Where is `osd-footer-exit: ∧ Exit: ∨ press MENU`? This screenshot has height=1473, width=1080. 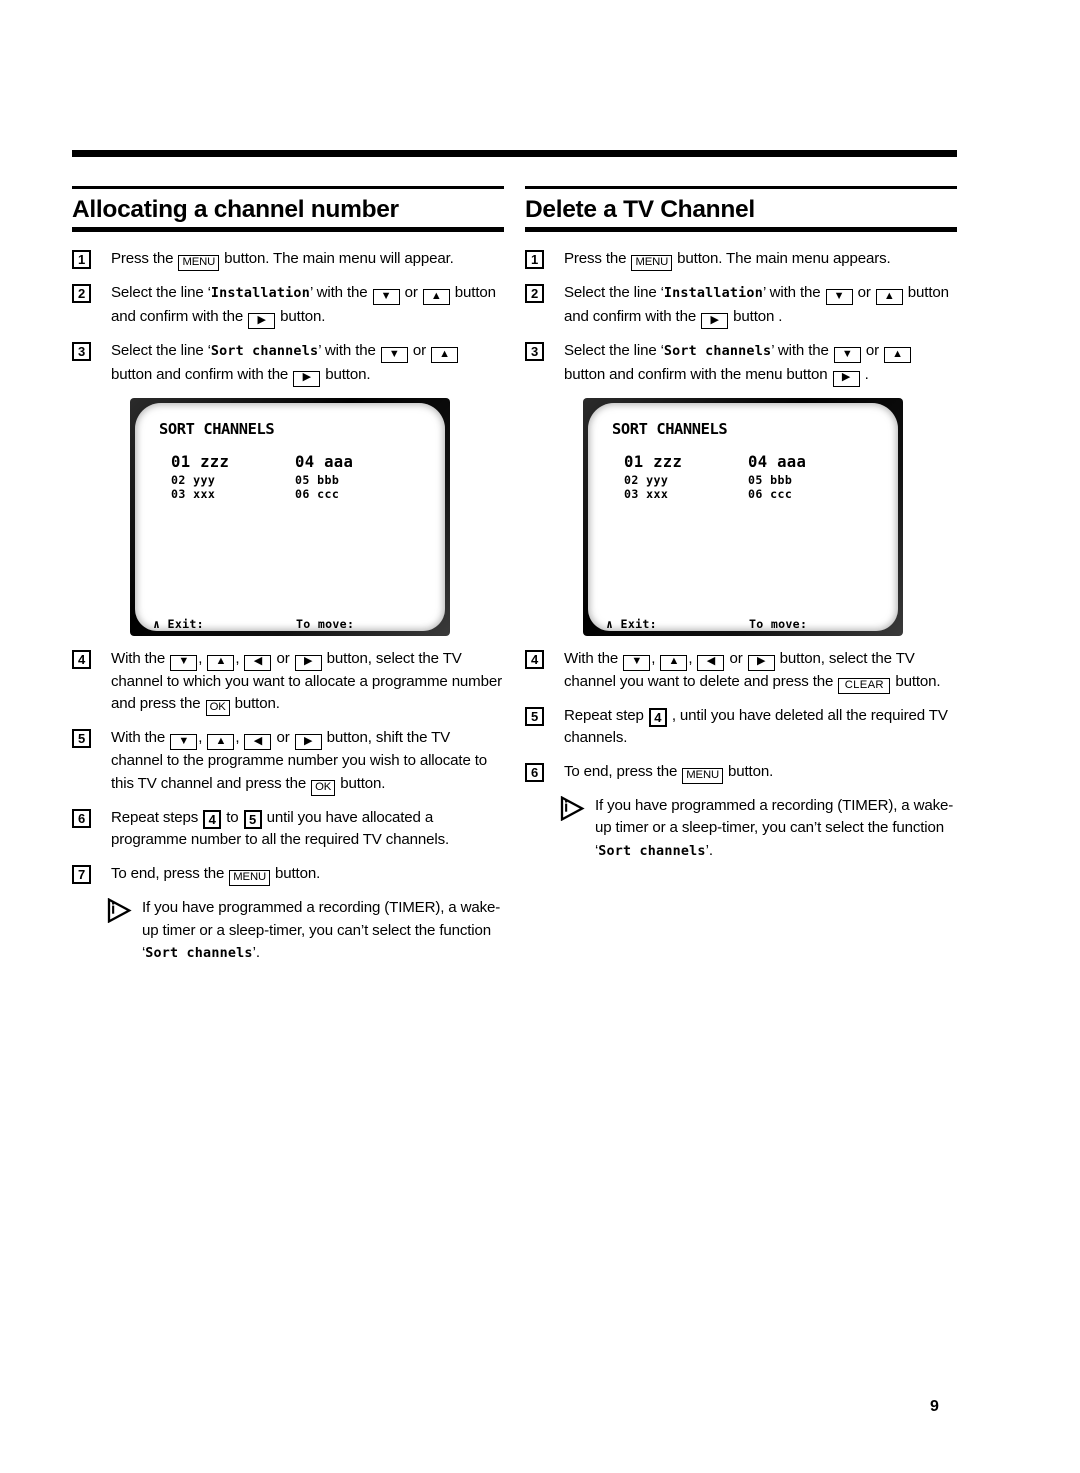 osd-footer-exit: ∧ Exit: ∨ press MENU is located at coordinates (196, 624).